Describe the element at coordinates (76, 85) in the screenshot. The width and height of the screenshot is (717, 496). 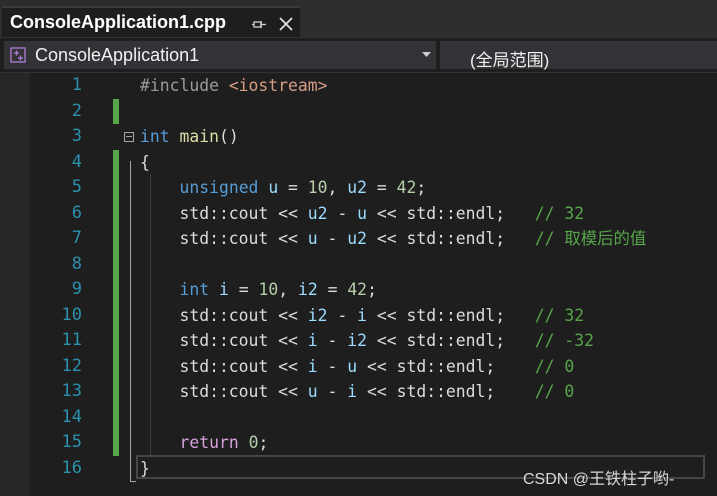
I see `line-number: 1` at that location.